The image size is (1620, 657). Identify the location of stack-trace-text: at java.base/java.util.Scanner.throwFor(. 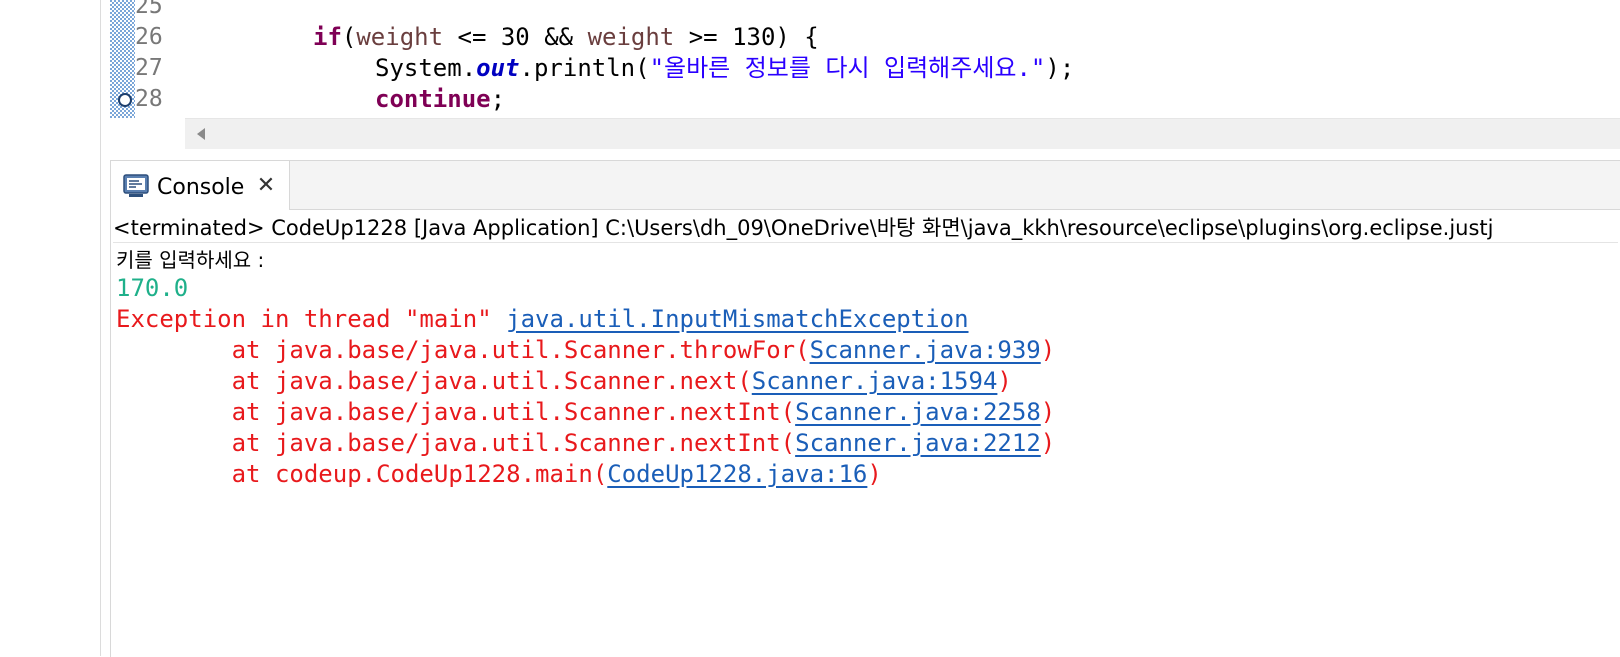
(463, 350).